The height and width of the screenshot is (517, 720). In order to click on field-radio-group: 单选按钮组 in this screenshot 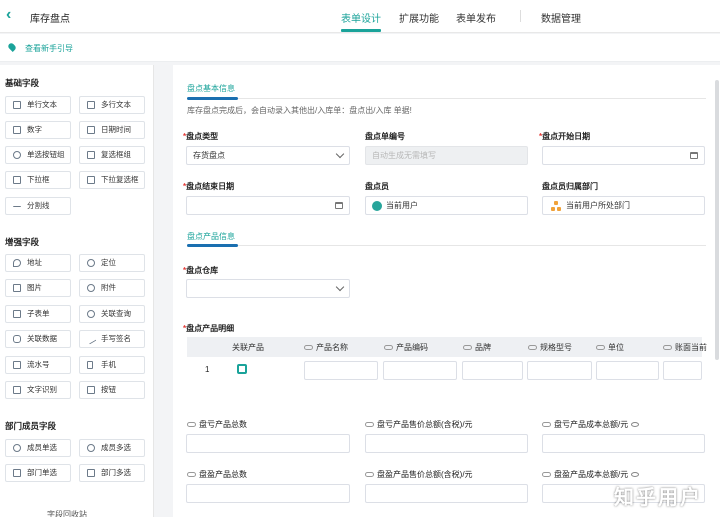, I will do `click(38, 155)`.